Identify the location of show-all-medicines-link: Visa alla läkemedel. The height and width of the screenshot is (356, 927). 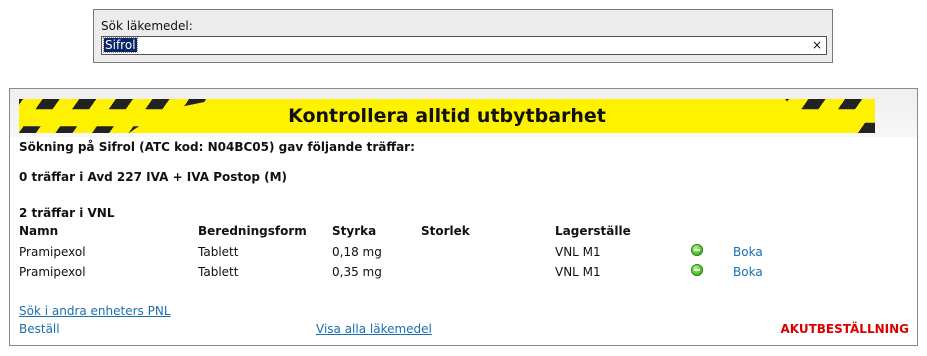
(374, 329).